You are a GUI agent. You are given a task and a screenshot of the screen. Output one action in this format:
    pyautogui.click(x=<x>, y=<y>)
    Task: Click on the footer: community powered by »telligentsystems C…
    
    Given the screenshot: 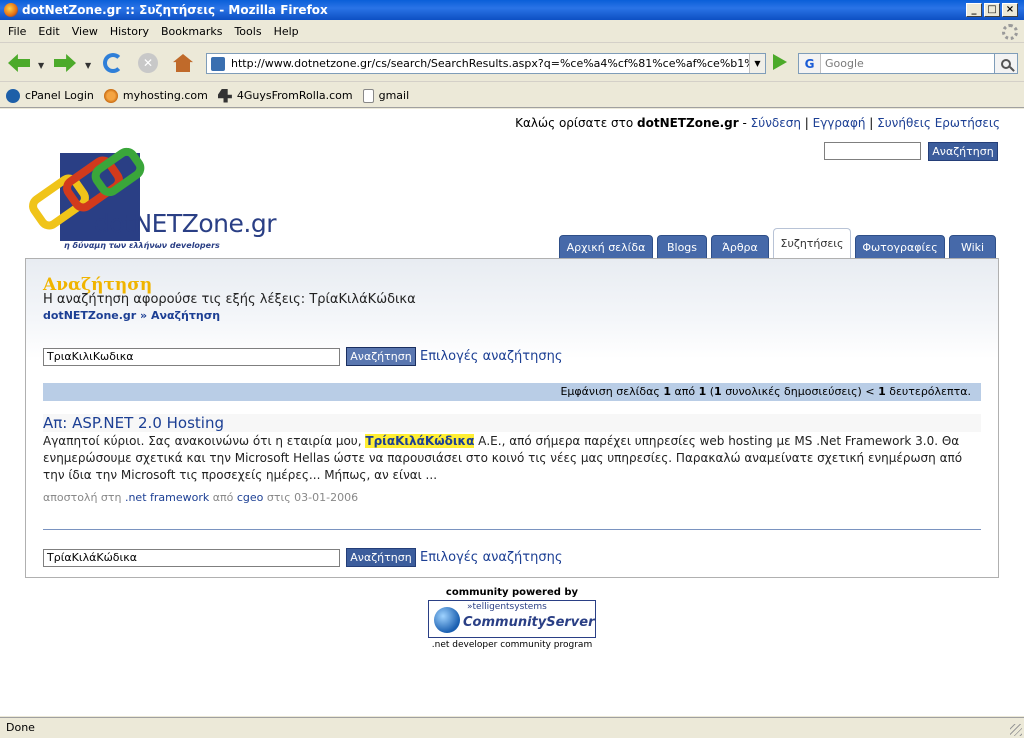 What is the action you would take?
    pyautogui.click(x=512, y=618)
    